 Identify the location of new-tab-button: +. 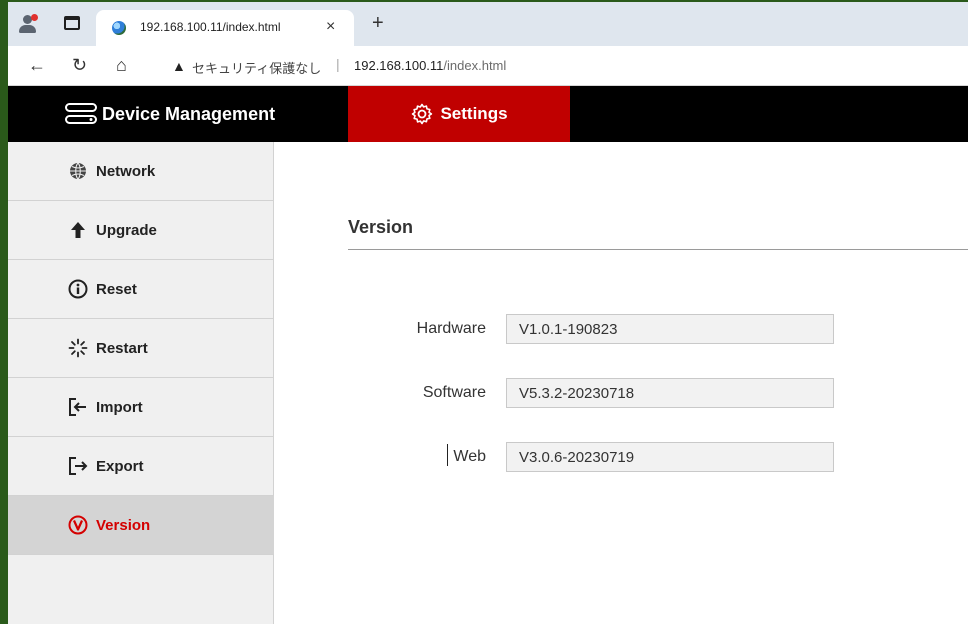
(378, 23).